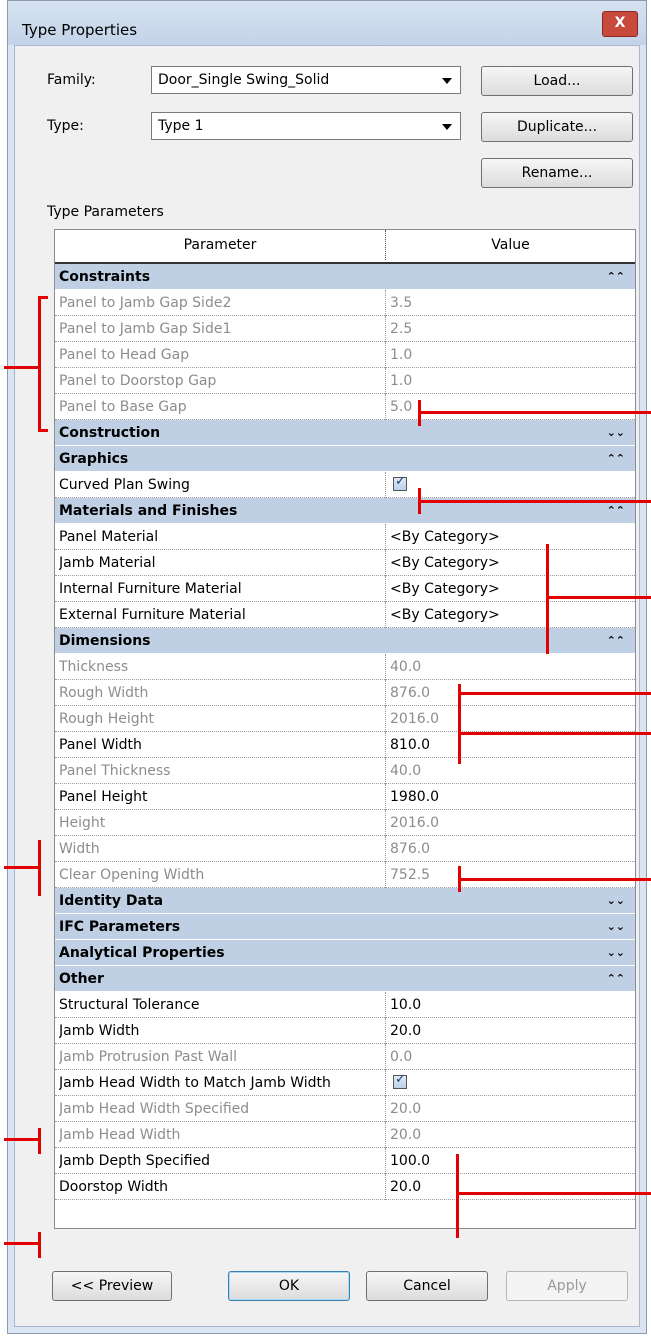  What do you see at coordinates (111, 901) in the screenshot?
I see `group-label: Identity Data` at bounding box center [111, 901].